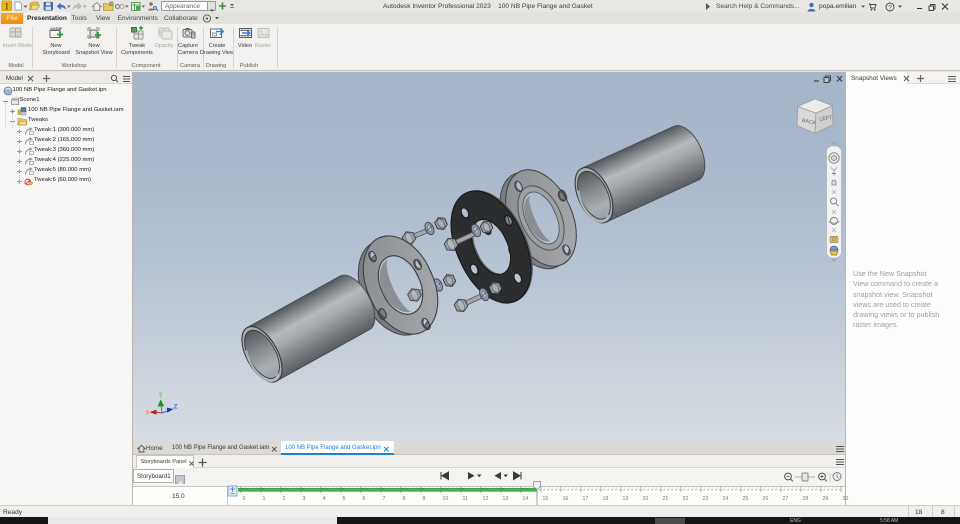 The image size is (960, 524). What do you see at coordinates (148, 414) in the screenshot?
I see `svg-text: X` at bounding box center [148, 414].